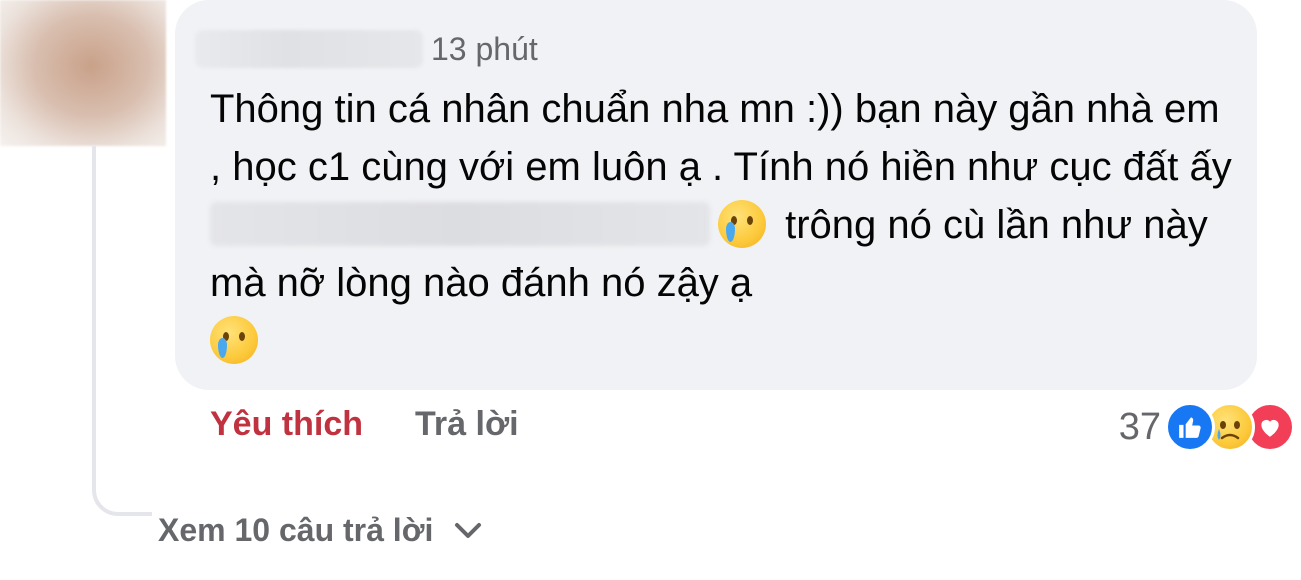  What do you see at coordinates (286, 424) in the screenshot?
I see `like-button: Yêu thích` at bounding box center [286, 424].